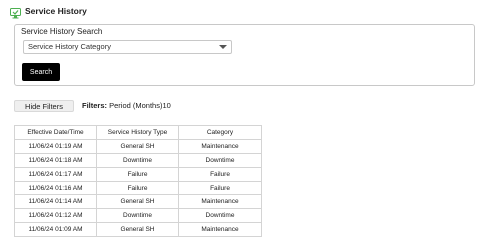 The width and height of the screenshot is (481, 242). I want to click on cell-effective-date: 11/06/24 01:18 AM, so click(55, 160).